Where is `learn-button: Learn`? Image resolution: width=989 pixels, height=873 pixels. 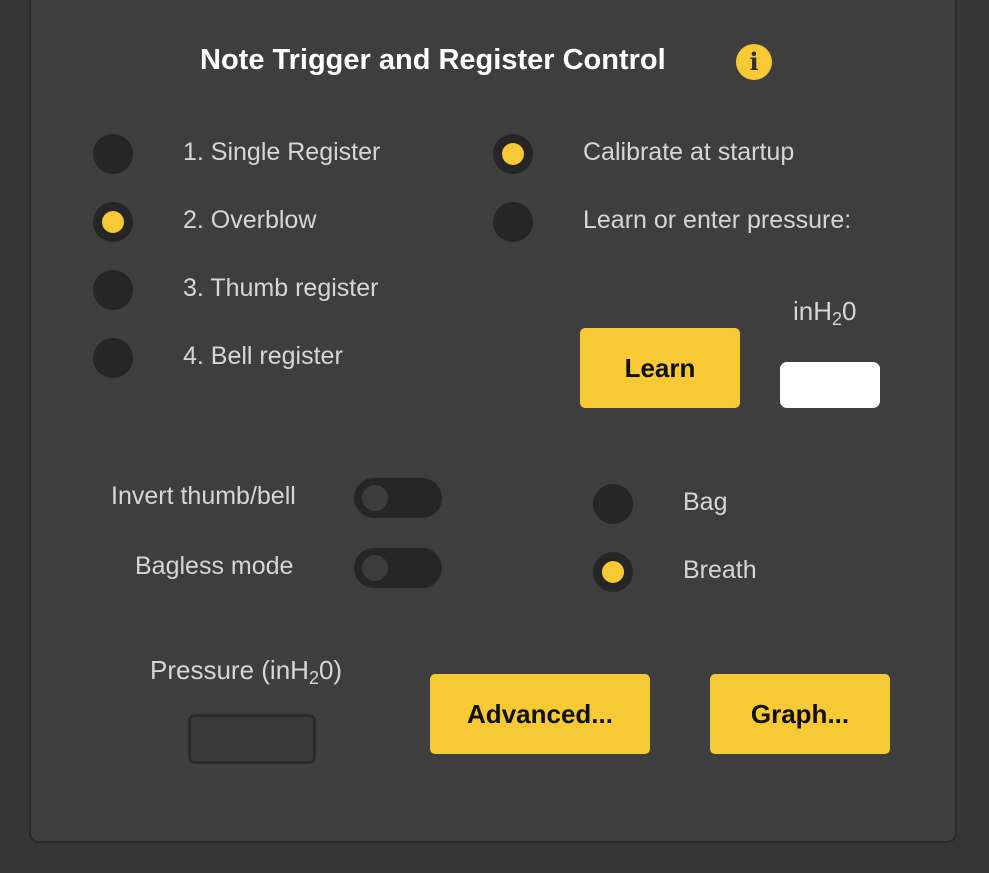
learn-button: Learn is located at coordinates (660, 368).